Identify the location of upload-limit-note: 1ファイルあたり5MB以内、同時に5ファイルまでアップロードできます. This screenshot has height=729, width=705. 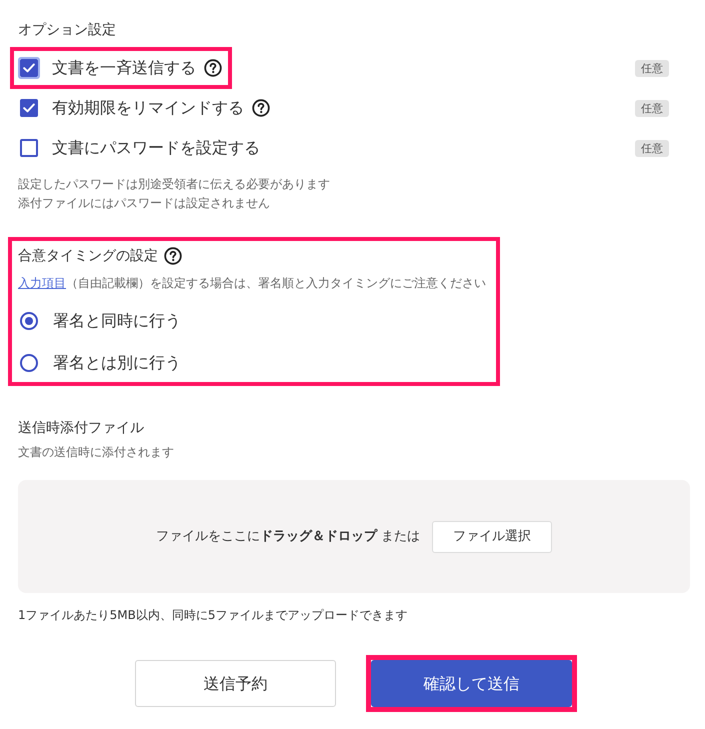
(213, 615).